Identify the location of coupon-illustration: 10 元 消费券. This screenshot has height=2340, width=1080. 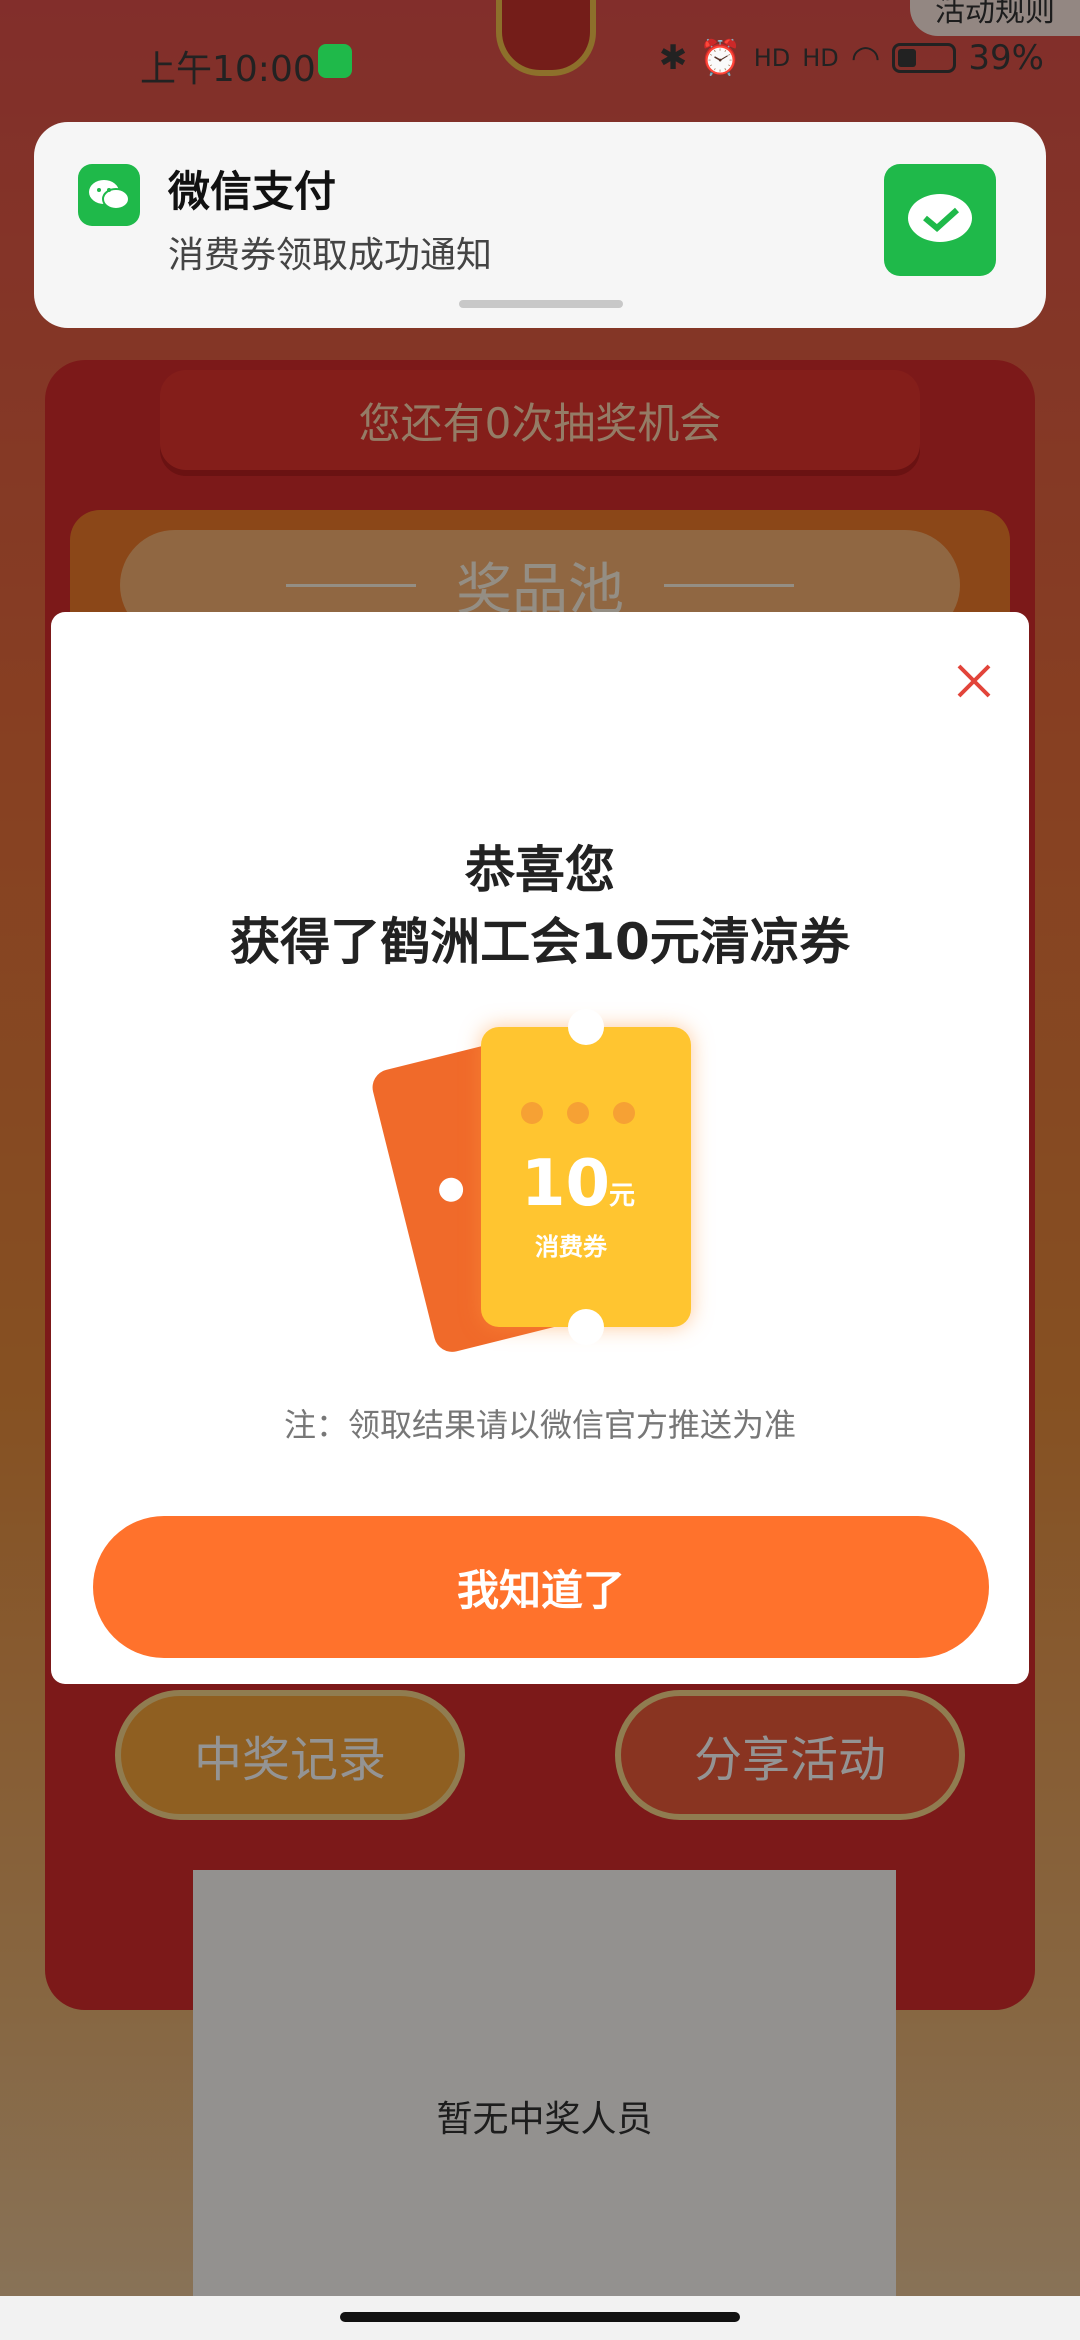
(539, 1187).